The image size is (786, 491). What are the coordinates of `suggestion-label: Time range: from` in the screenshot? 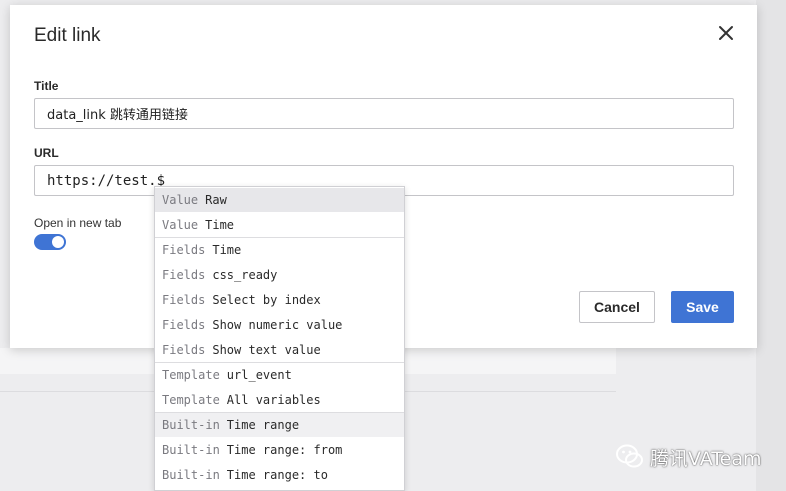 It's located at (284, 450).